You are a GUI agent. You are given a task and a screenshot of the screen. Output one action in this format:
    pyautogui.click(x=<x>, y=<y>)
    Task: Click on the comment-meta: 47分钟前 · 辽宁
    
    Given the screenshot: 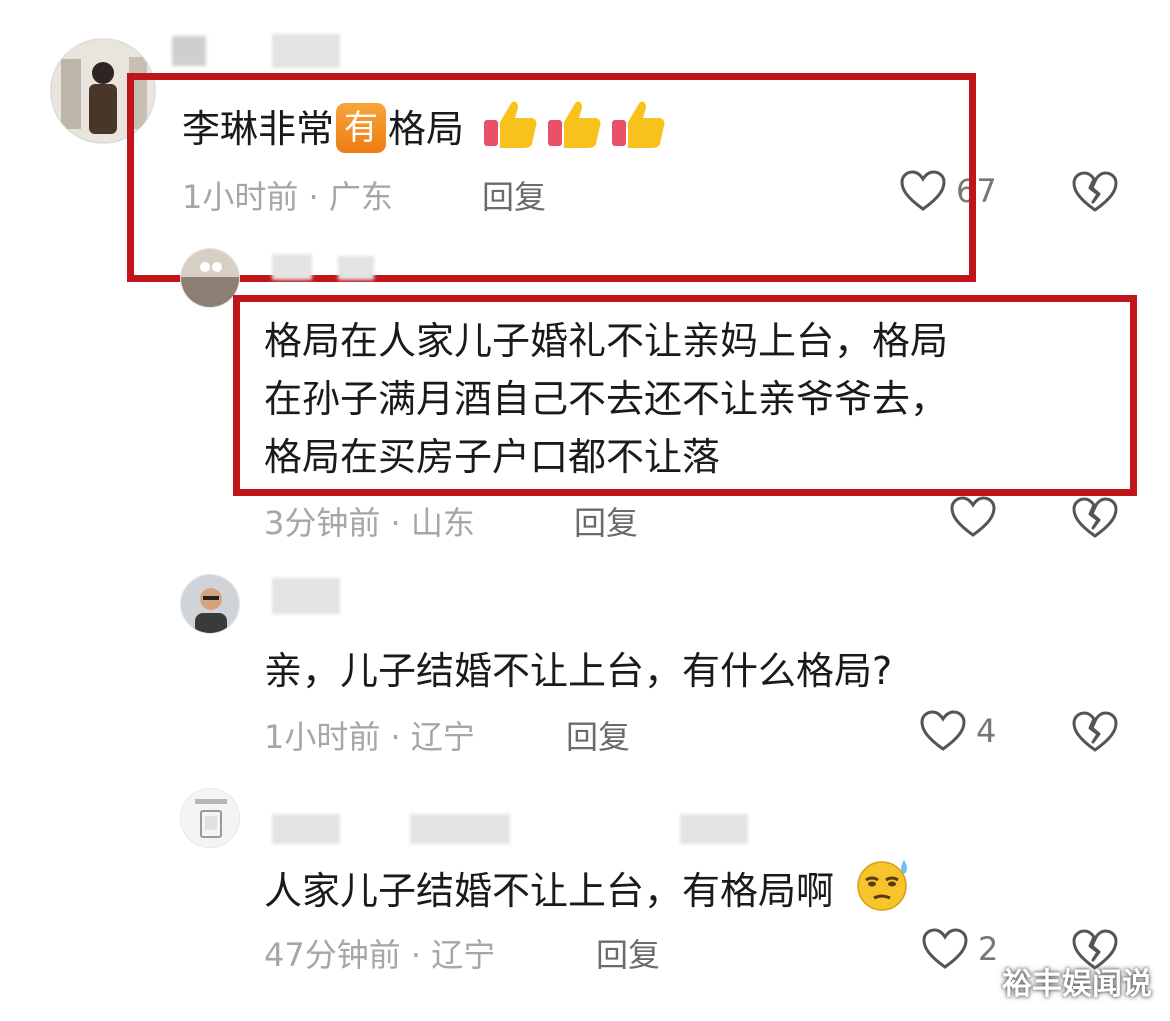 What is the action you would take?
    pyautogui.click(x=379, y=953)
    